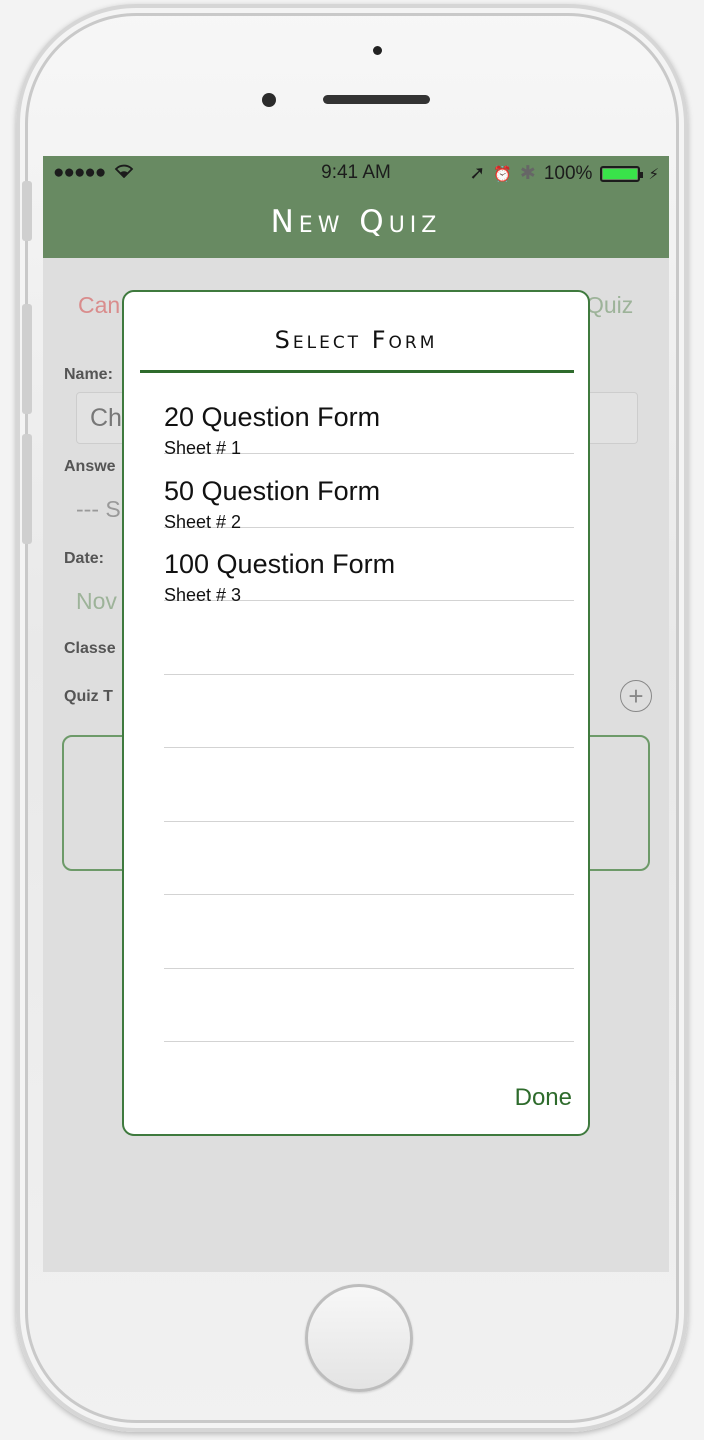 This screenshot has height=1440, width=704. I want to click on done-button: Done, so click(543, 1098).